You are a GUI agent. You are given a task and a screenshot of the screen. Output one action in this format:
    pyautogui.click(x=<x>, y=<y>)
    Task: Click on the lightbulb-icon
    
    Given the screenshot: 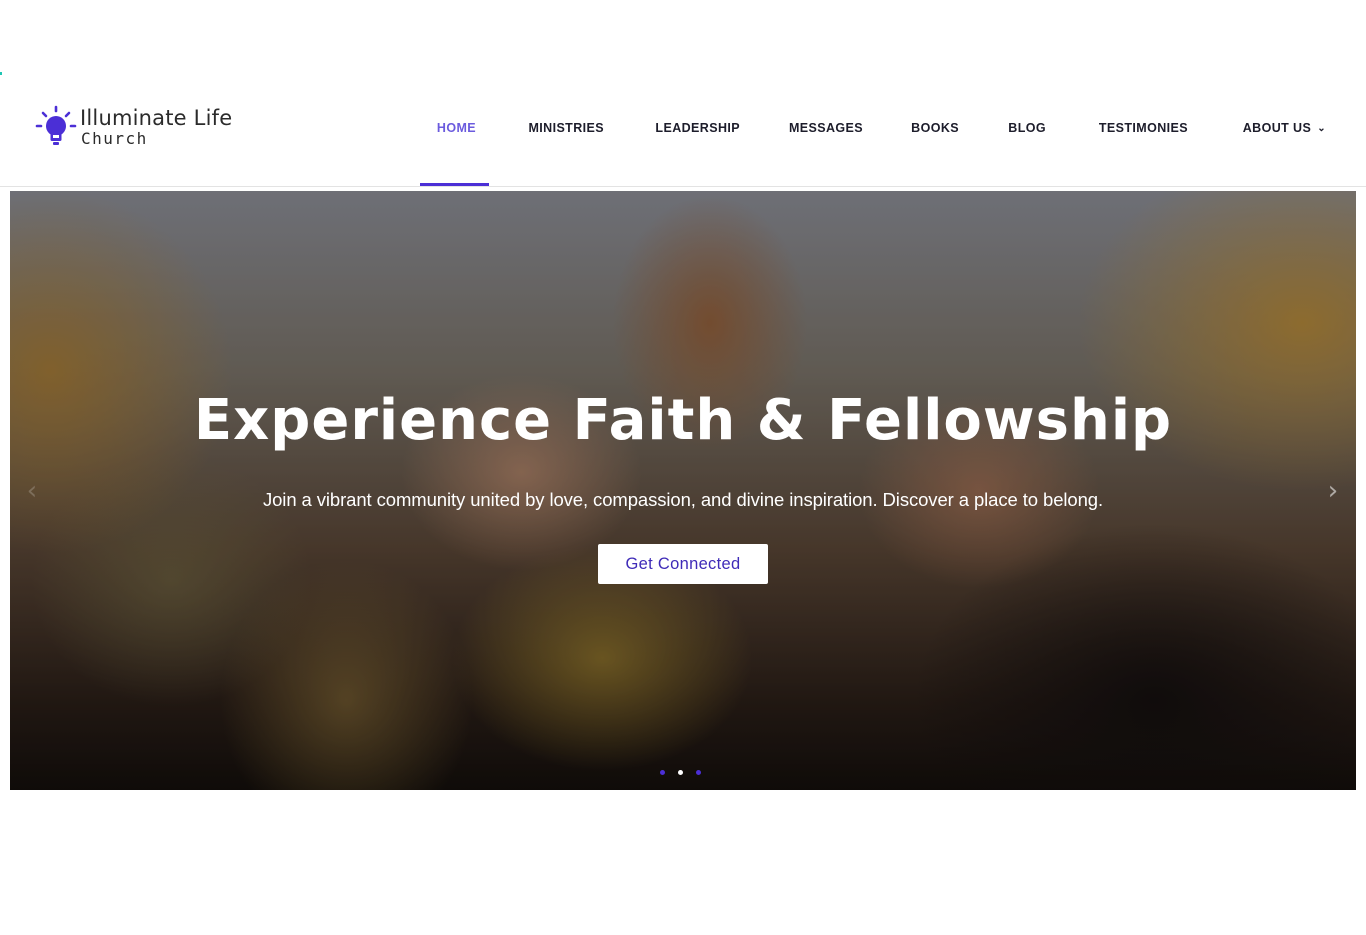 What is the action you would take?
    pyautogui.click(x=56, y=125)
    